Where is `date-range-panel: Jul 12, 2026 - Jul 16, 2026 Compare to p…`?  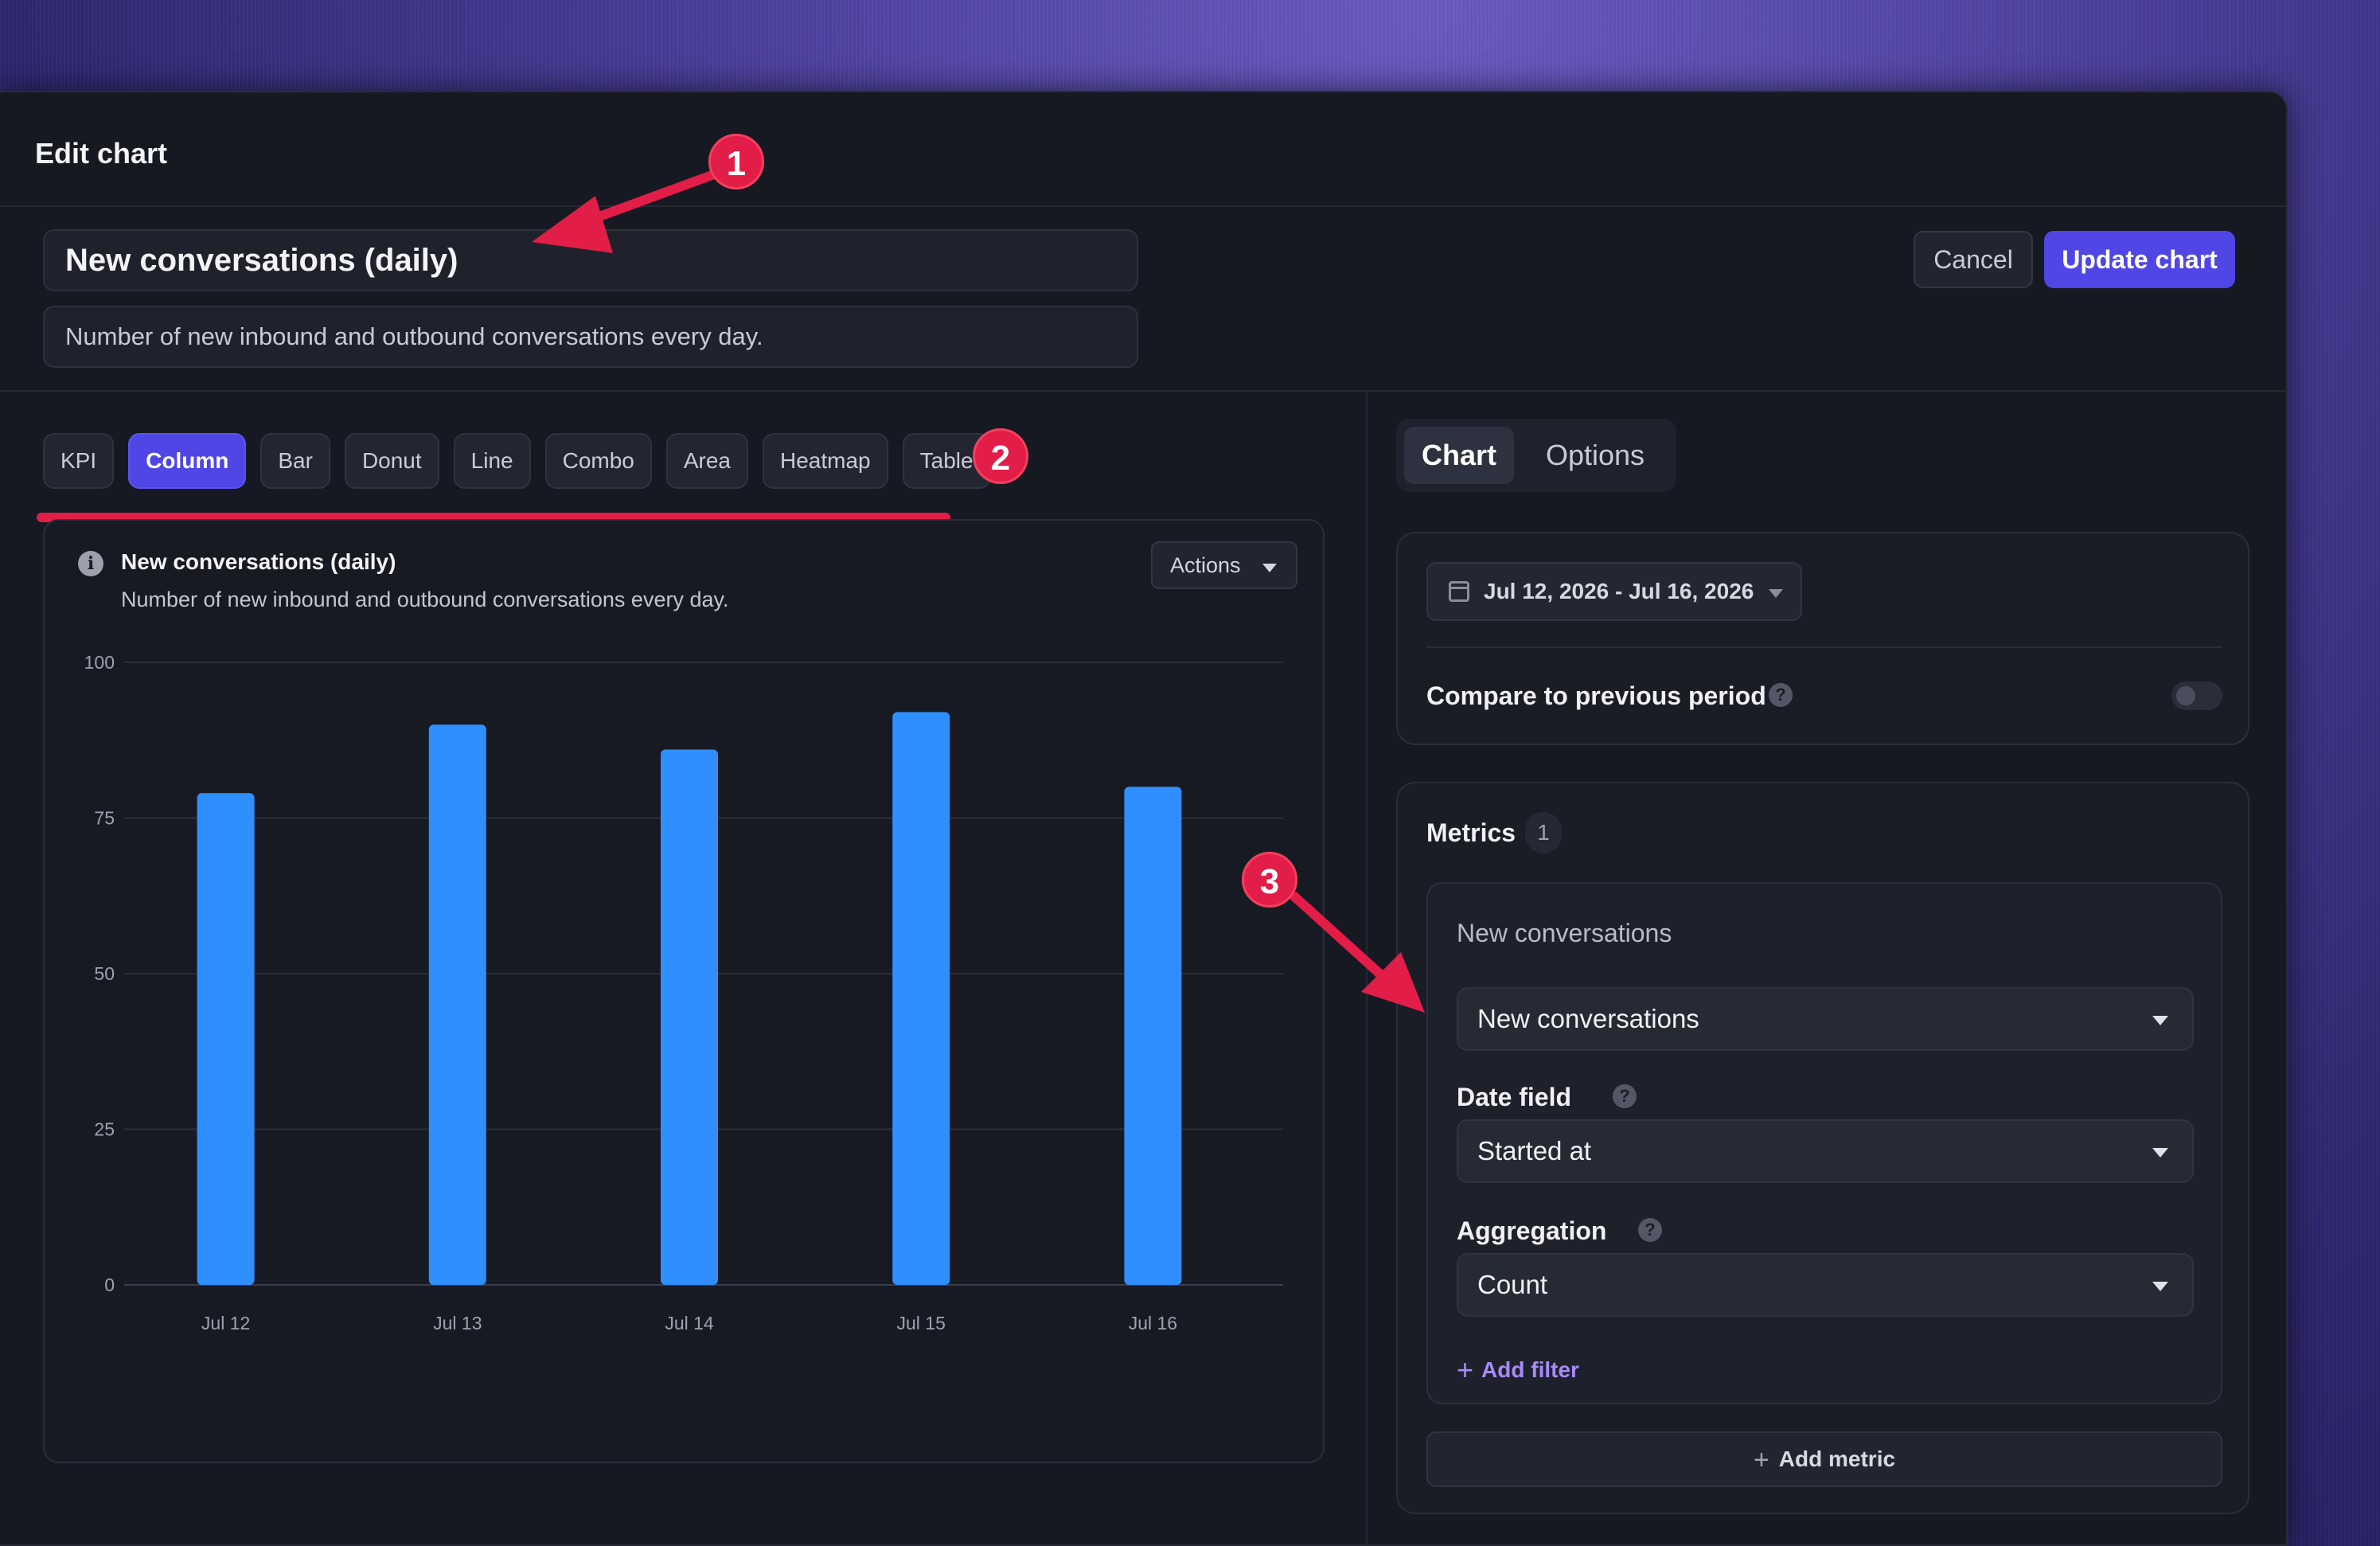
date-range-panel: Jul 12, 2026 - Jul 16, 2026 Compare to p… is located at coordinates (1822, 638).